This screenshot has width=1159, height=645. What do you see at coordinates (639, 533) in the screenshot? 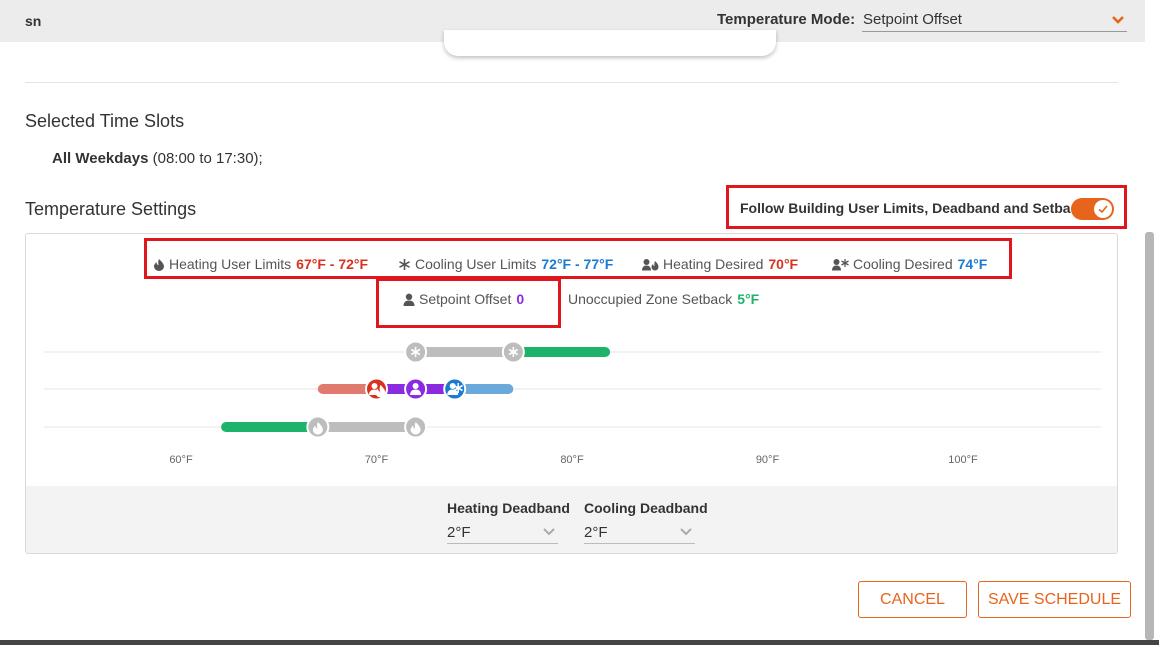
I see `cooling-deadband-select: 2°F` at bounding box center [639, 533].